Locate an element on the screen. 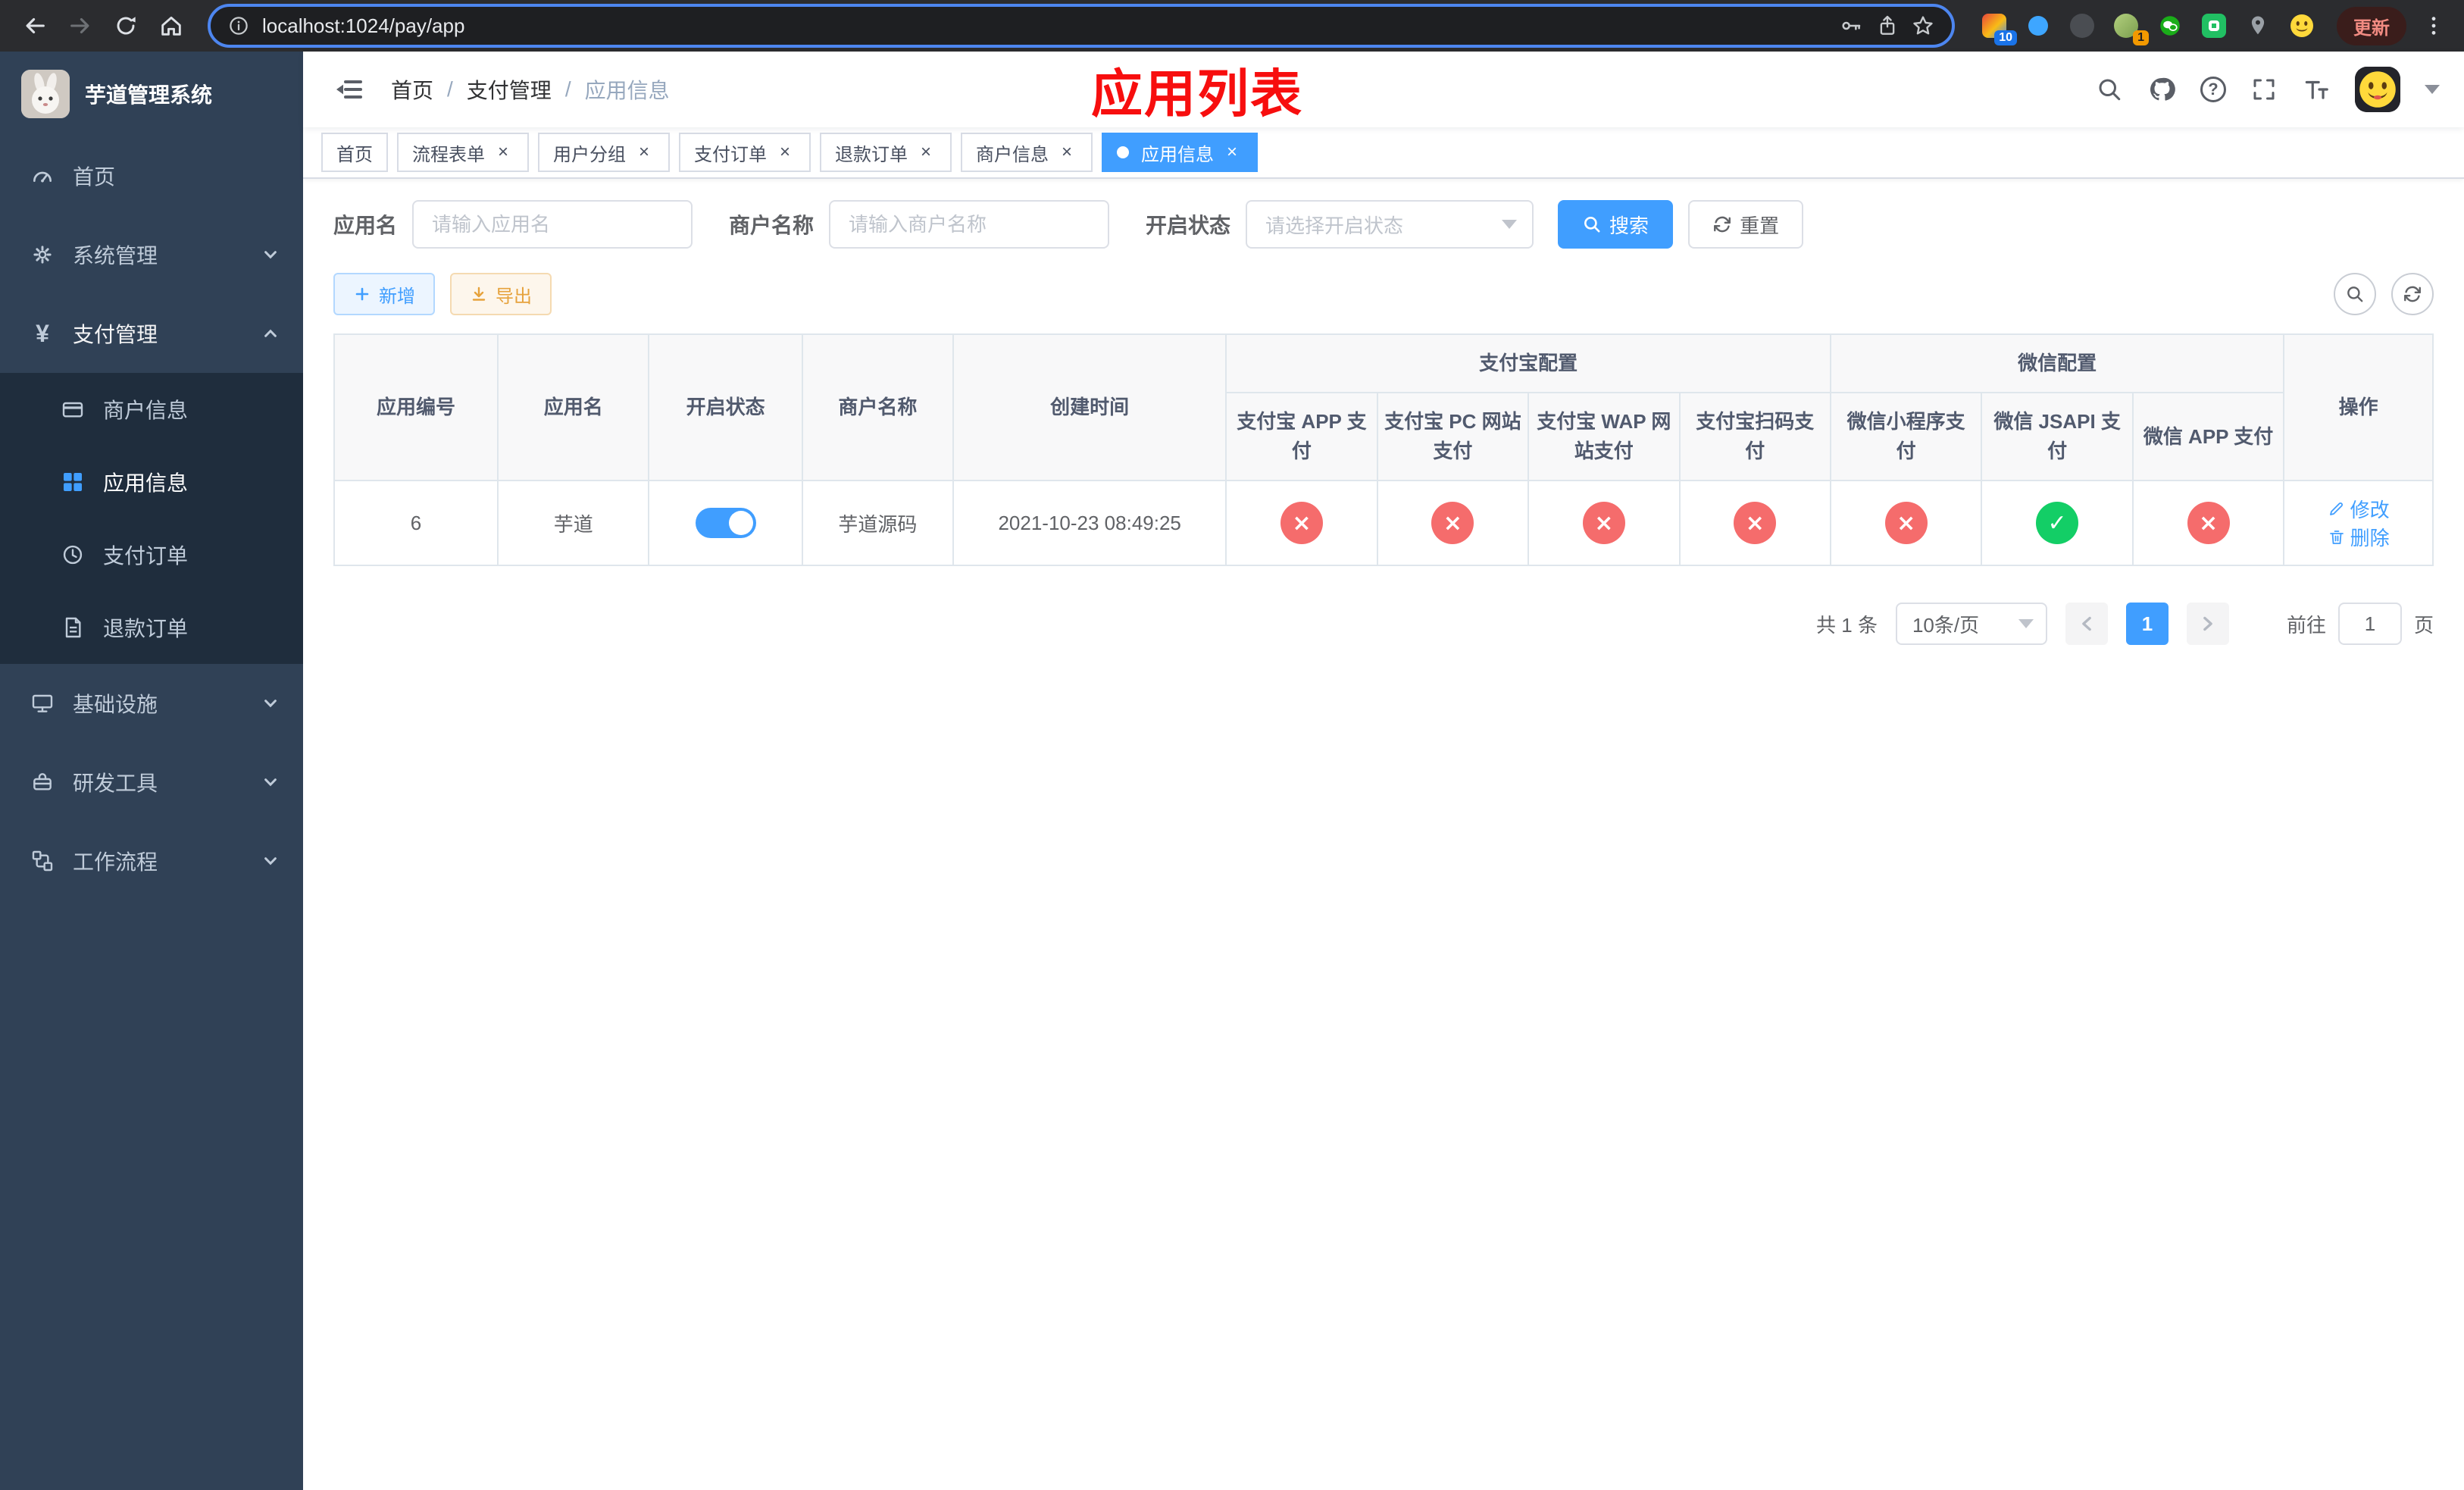  app-name-label: 应用名 is located at coordinates (365, 225).